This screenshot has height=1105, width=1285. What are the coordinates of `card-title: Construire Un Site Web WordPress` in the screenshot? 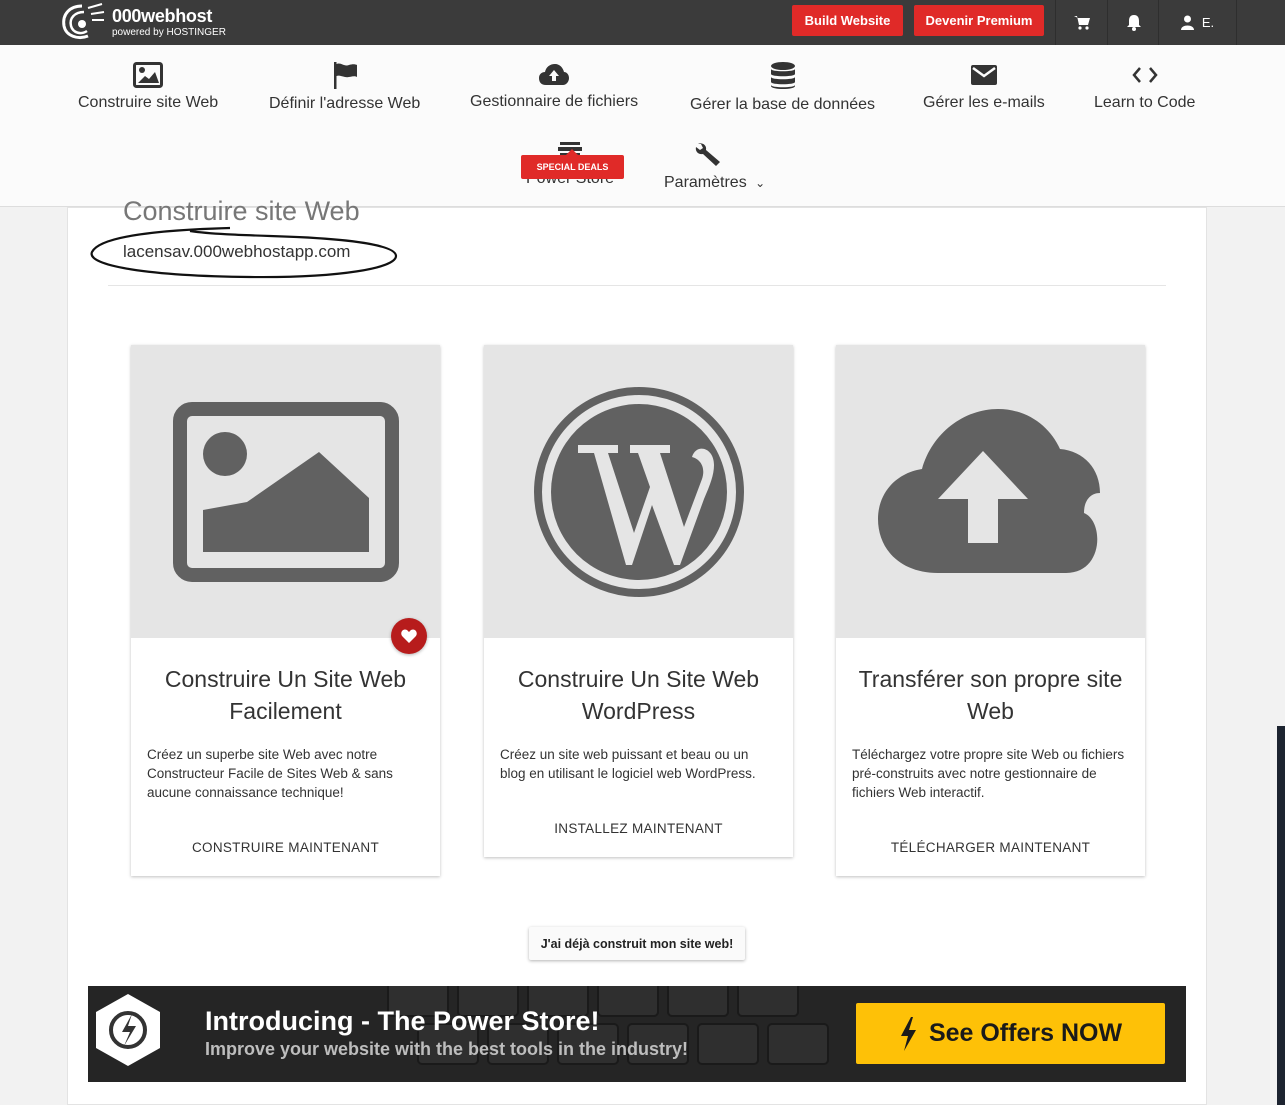 It's located at (638, 695).